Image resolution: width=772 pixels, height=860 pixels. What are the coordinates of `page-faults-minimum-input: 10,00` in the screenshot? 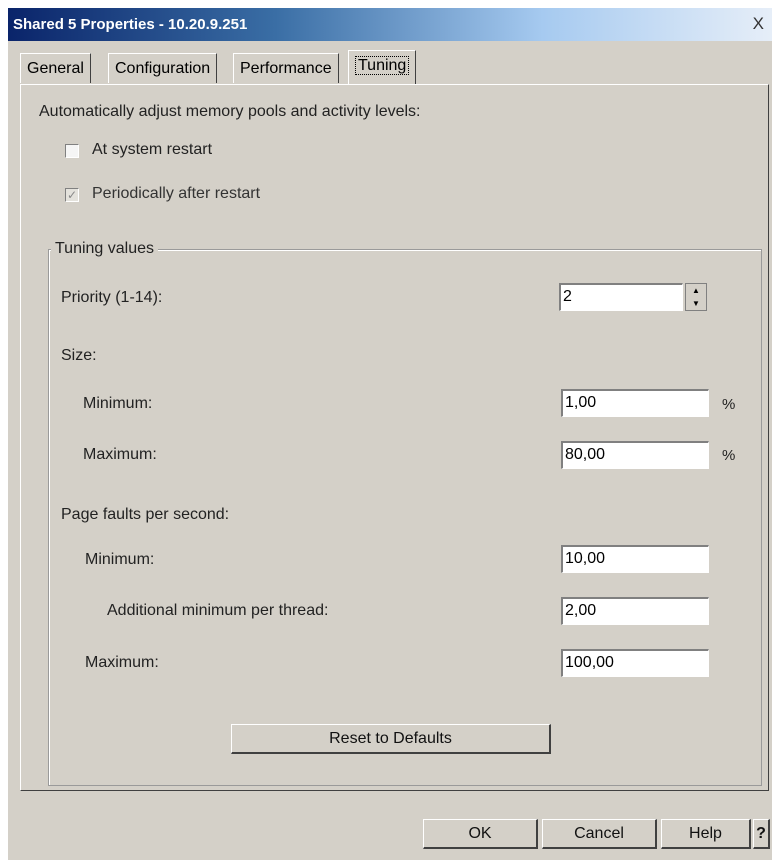 It's located at (635, 559).